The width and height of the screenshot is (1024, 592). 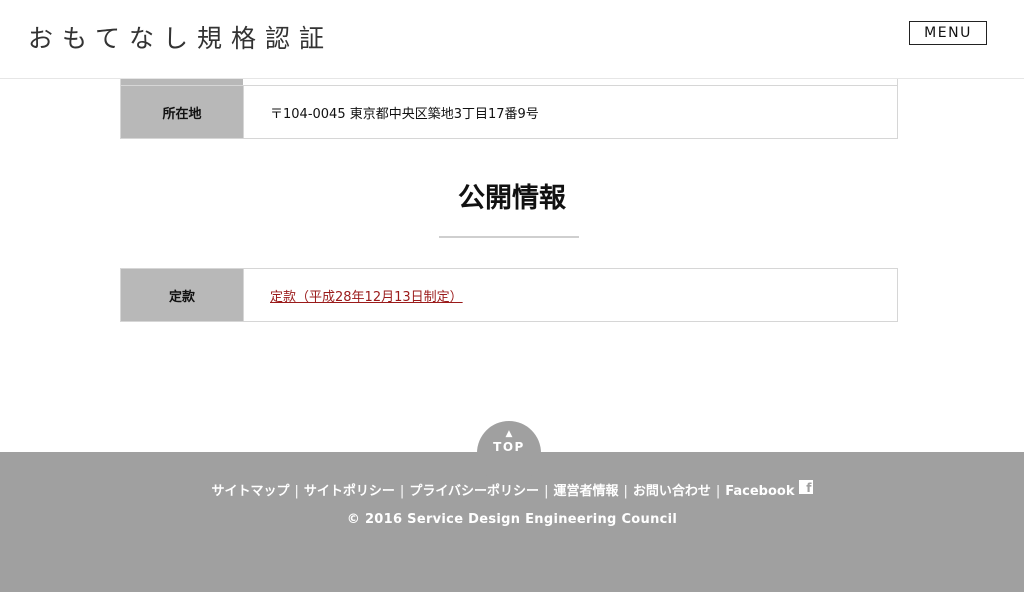 What do you see at coordinates (805, 487) in the screenshot?
I see `facebook-icon: f` at bounding box center [805, 487].